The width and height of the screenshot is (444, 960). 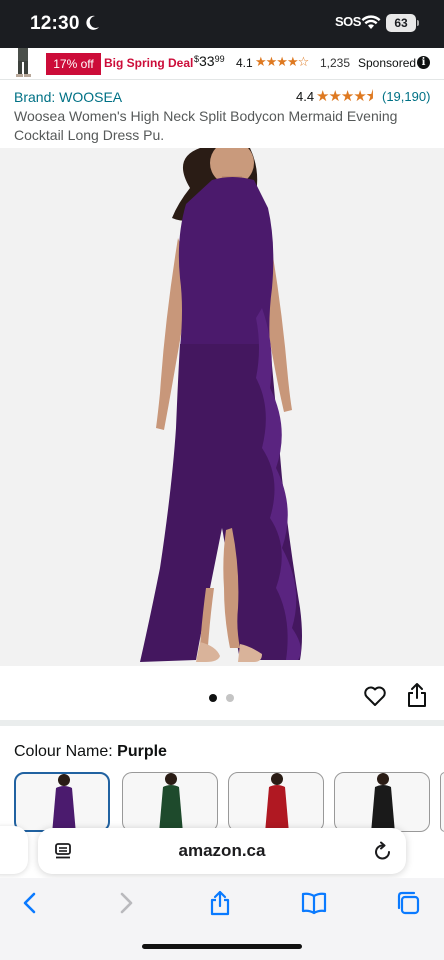 I want to click on sponsored-price: $3399, so click(x=209, y=61).